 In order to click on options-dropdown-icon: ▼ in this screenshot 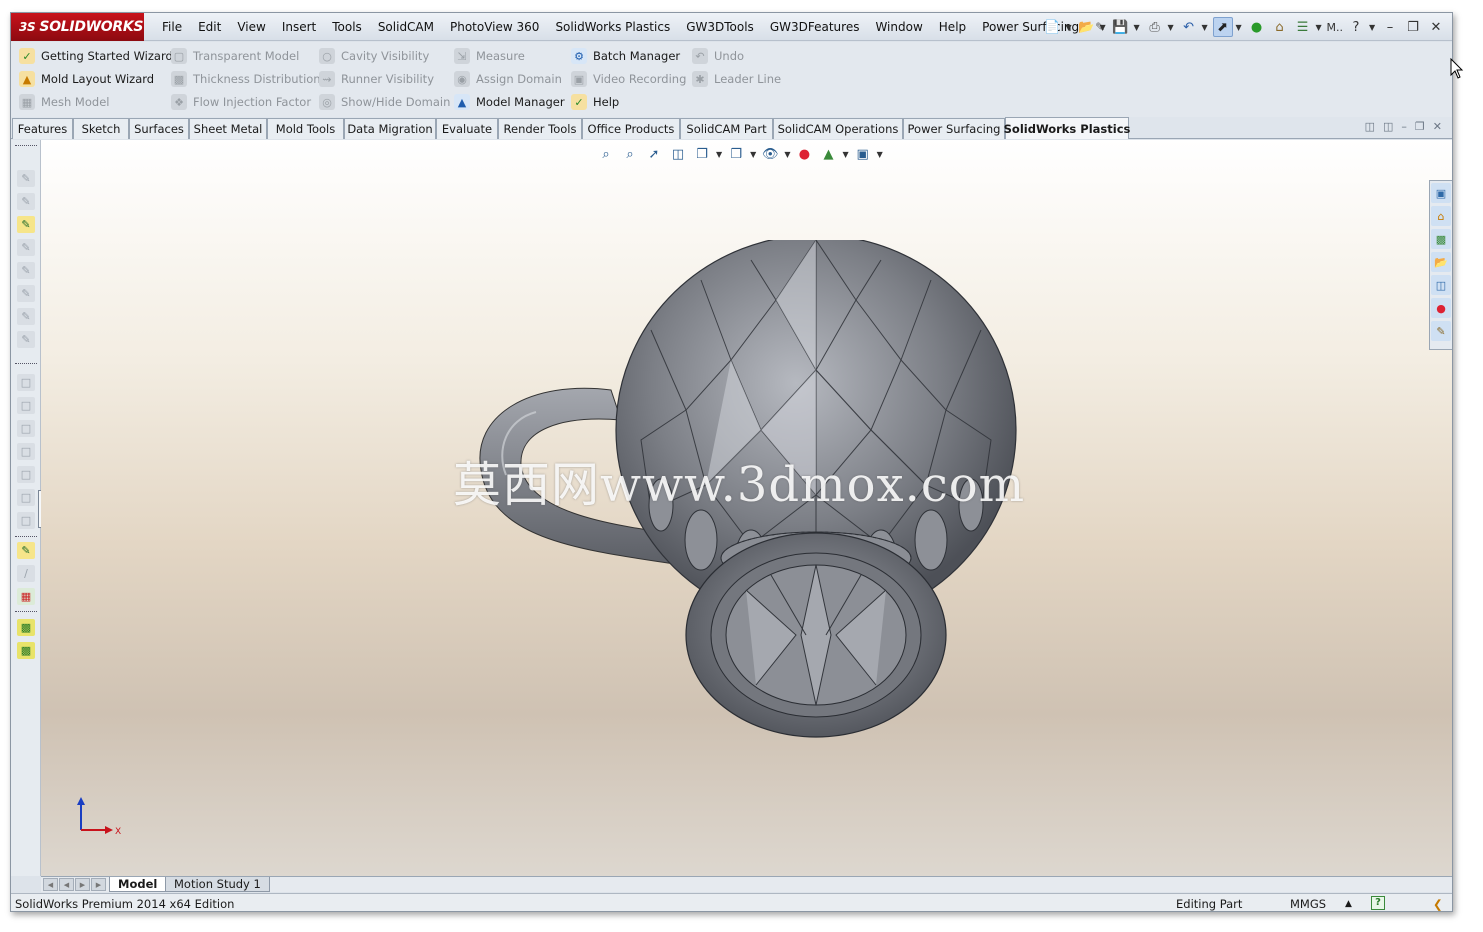, I will do `click(1320, 27)`.